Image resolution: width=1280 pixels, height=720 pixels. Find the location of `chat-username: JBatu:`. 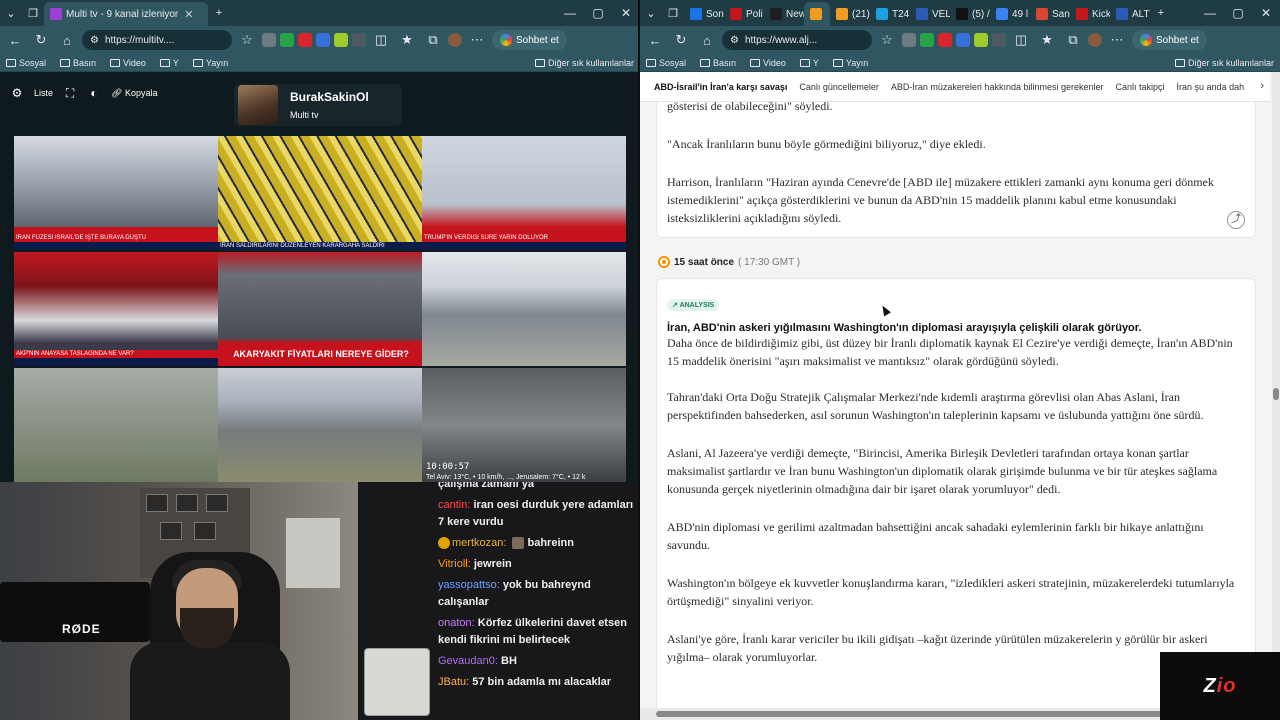

chat-username: JBatu: is located at coordinates (453, 682).